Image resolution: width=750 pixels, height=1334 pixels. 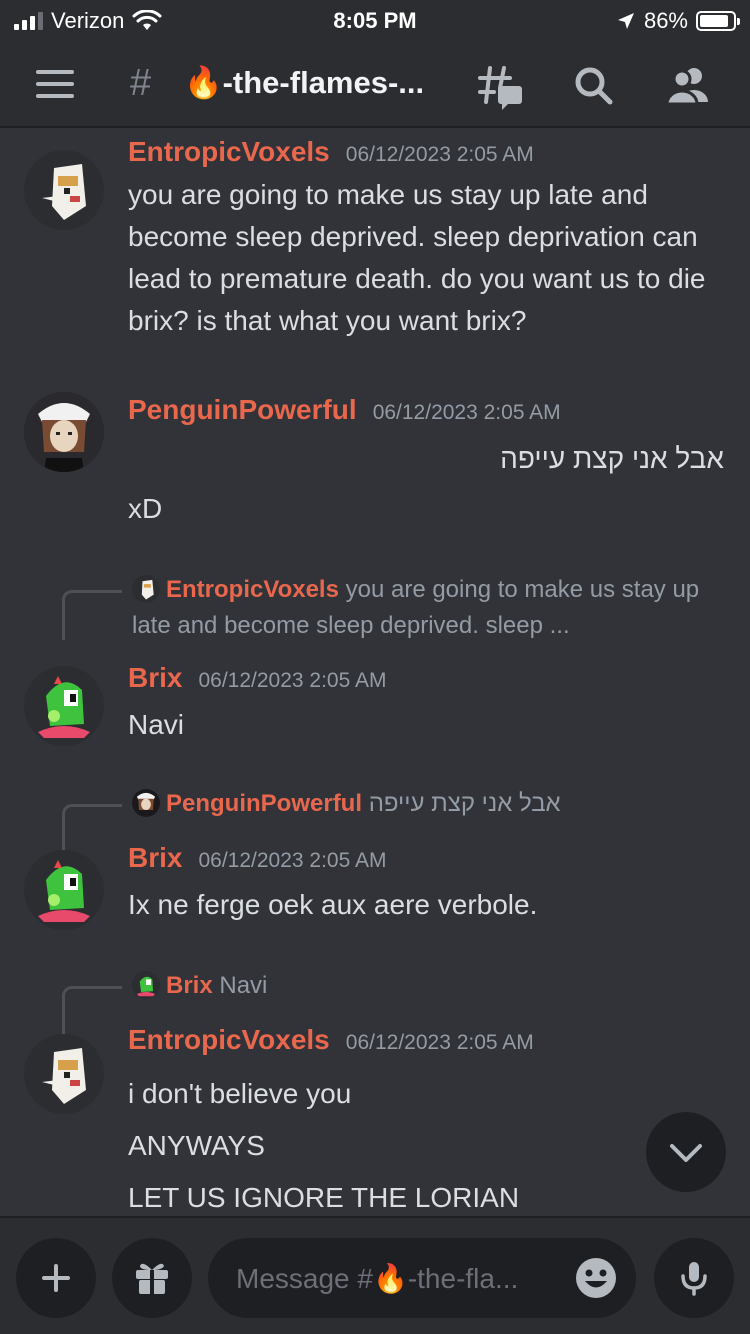 I want to click on reply-preview: PenguinPowerful אבל אני קצת עייפה, so click(x=432, y=804).